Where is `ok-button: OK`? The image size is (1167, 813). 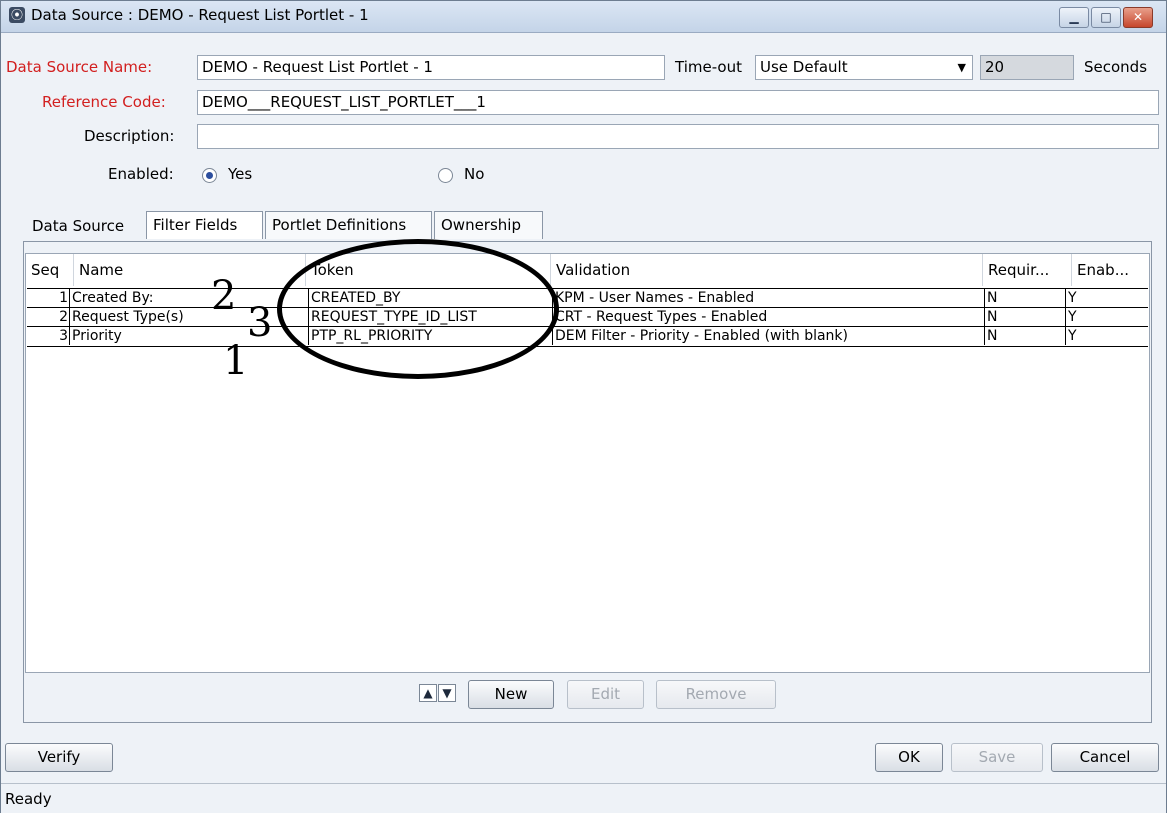 ok-button: OK is located at coordinates (909, 757).